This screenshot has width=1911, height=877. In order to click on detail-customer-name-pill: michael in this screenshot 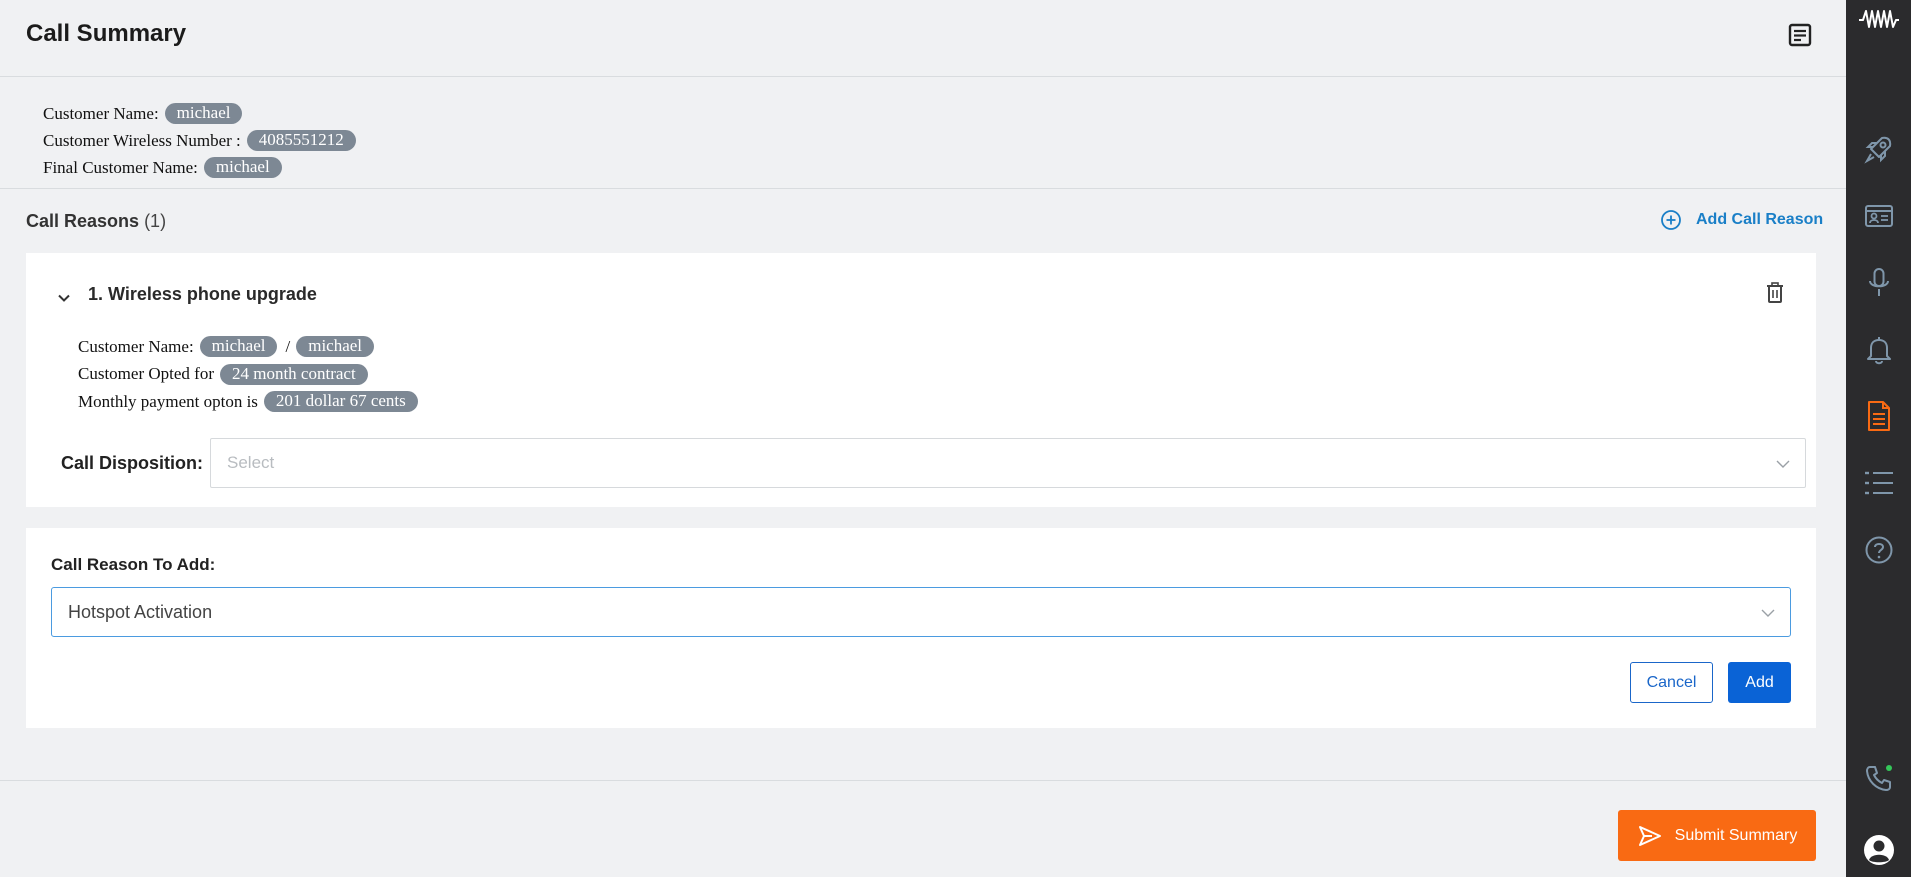, I will do `click(238, 347)`.